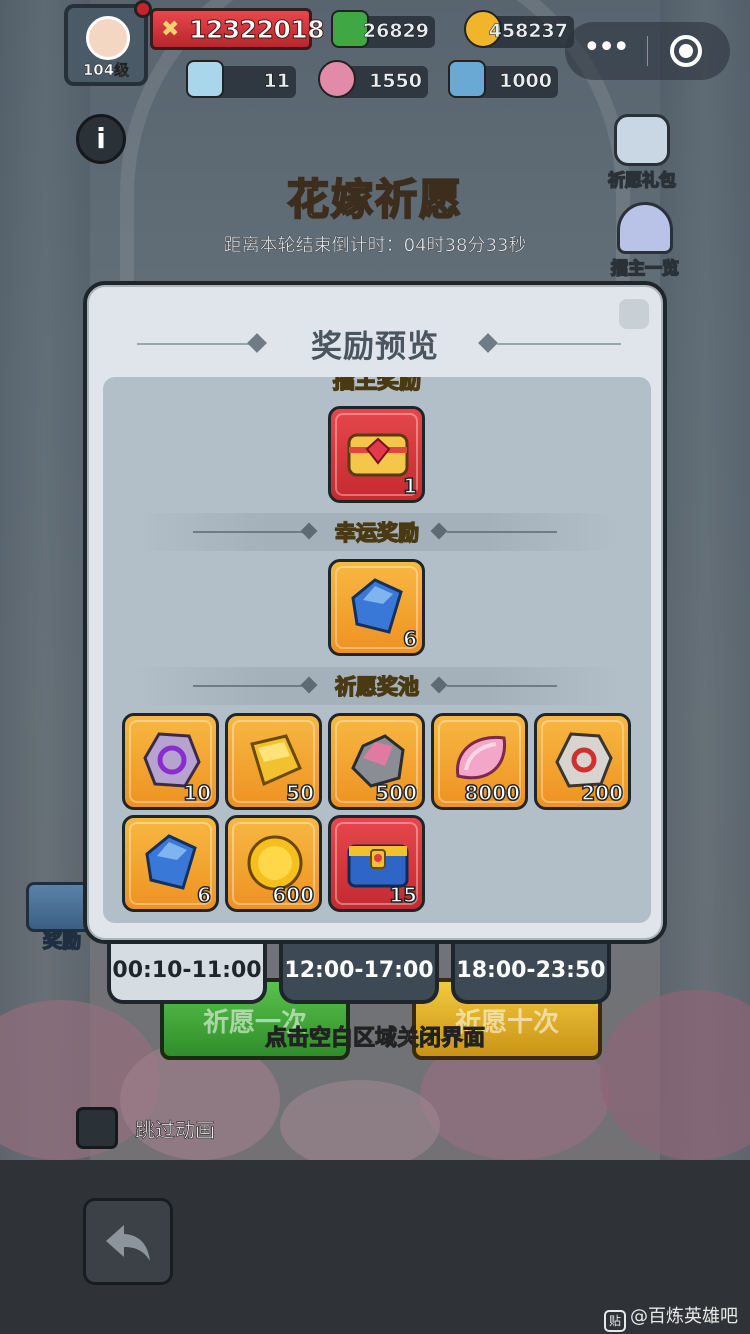 The height and width of the screenshot is (1334, 750). Describe the element at coordinates (377, 687) in the screenshot. I see `wish-pool-heading: 祈愿奖池` at that location.